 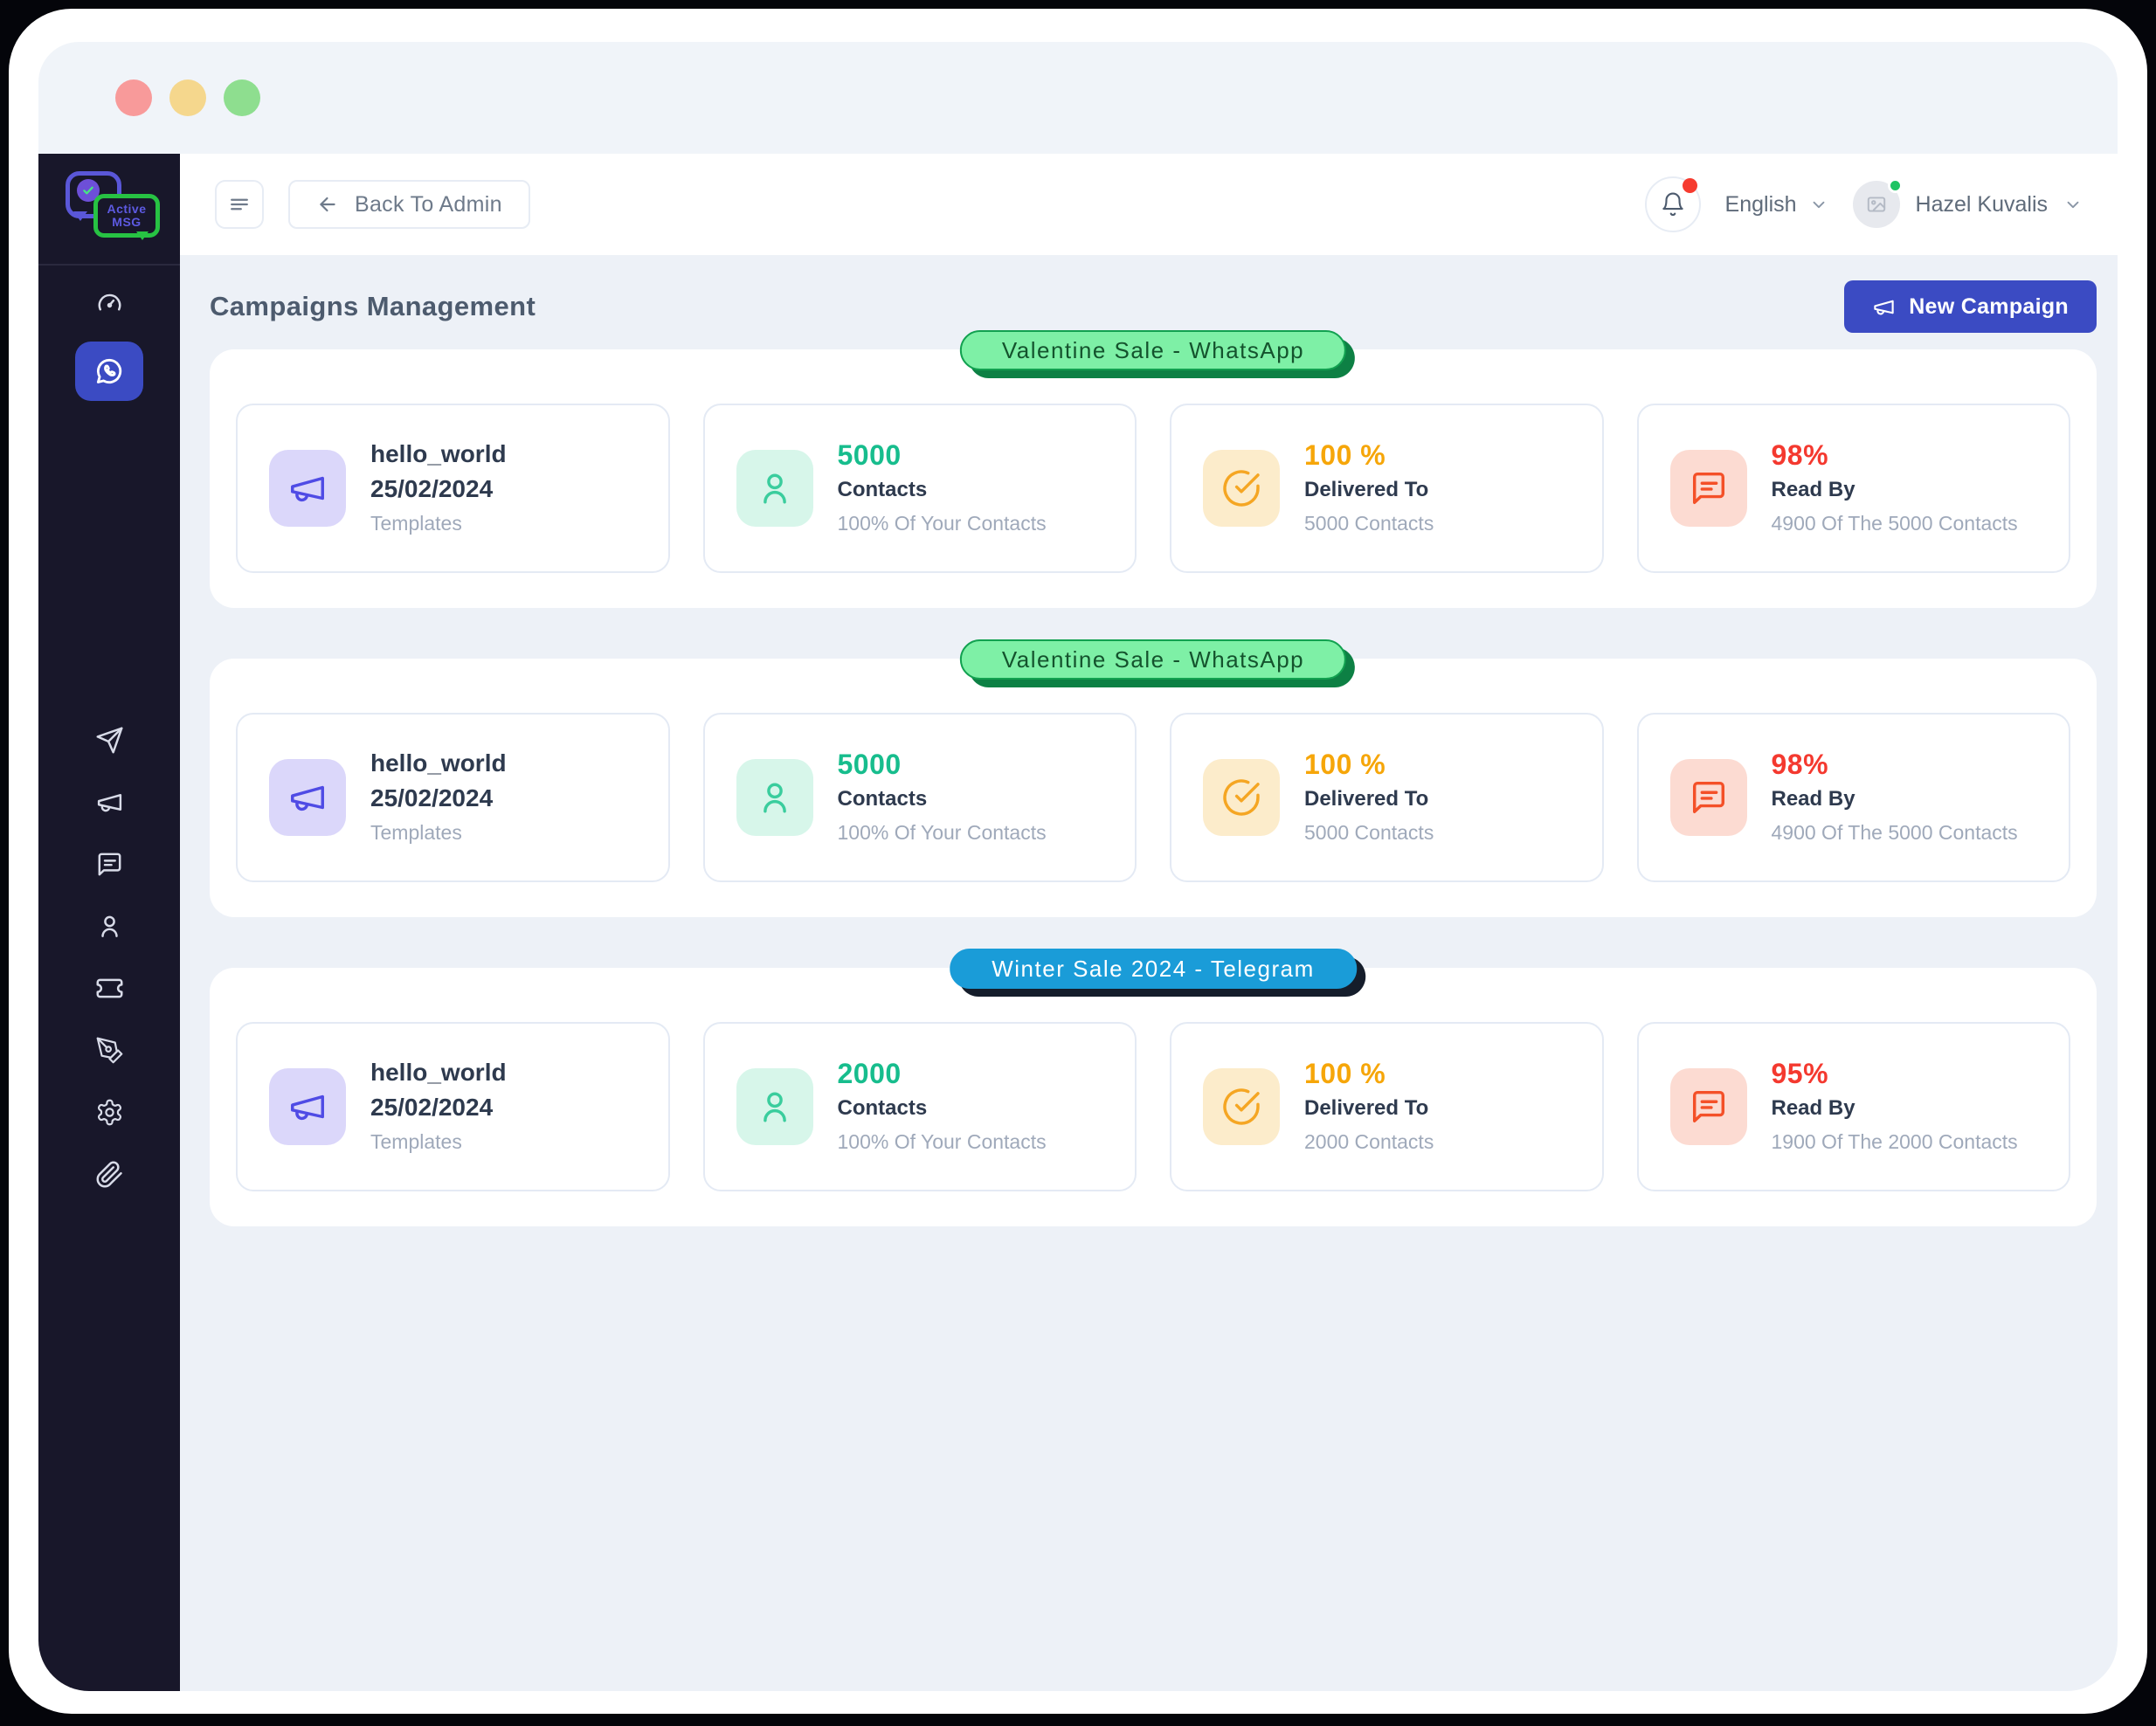 I want to click on campaign-badge-label: Winter Sale 2024 - Telegram, so click(x=1153, y=968).